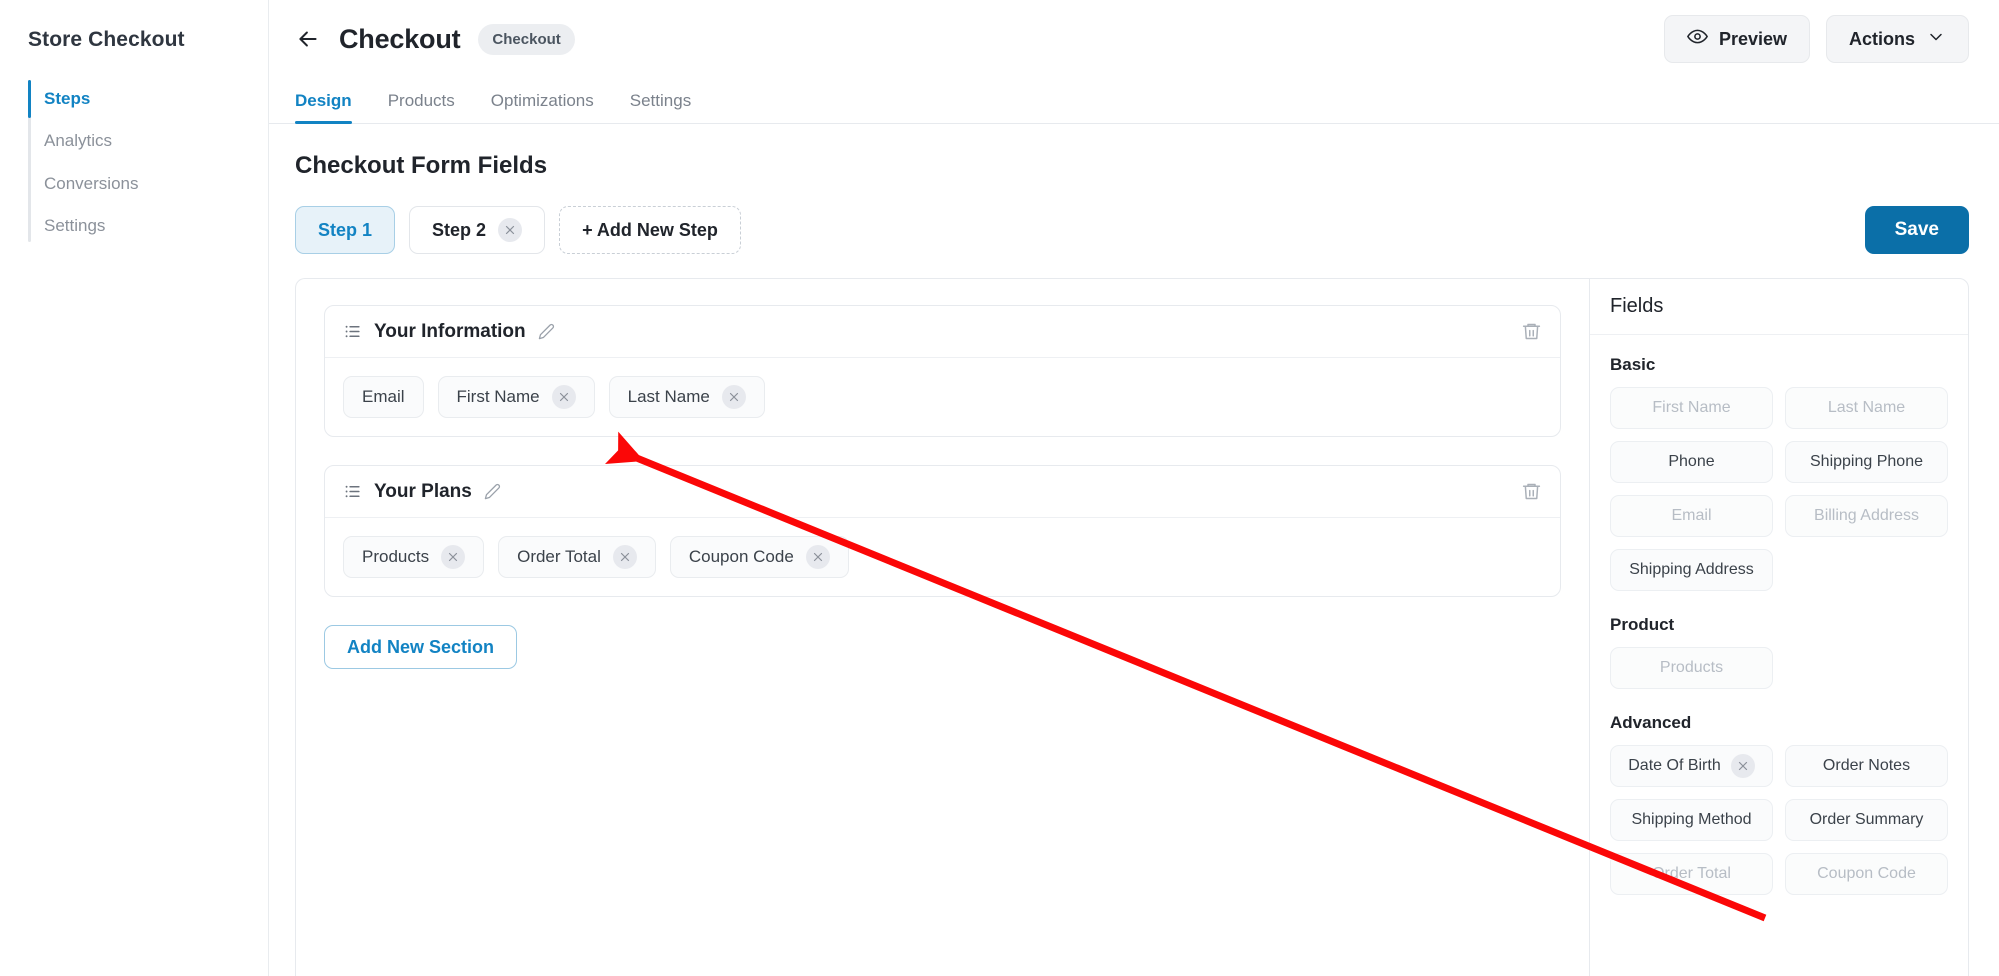  What do you see at coordinates (156, 141) in the screenshot?
I see `sidebar-item-analytics: Analytics` at bounding box center [156, 141].